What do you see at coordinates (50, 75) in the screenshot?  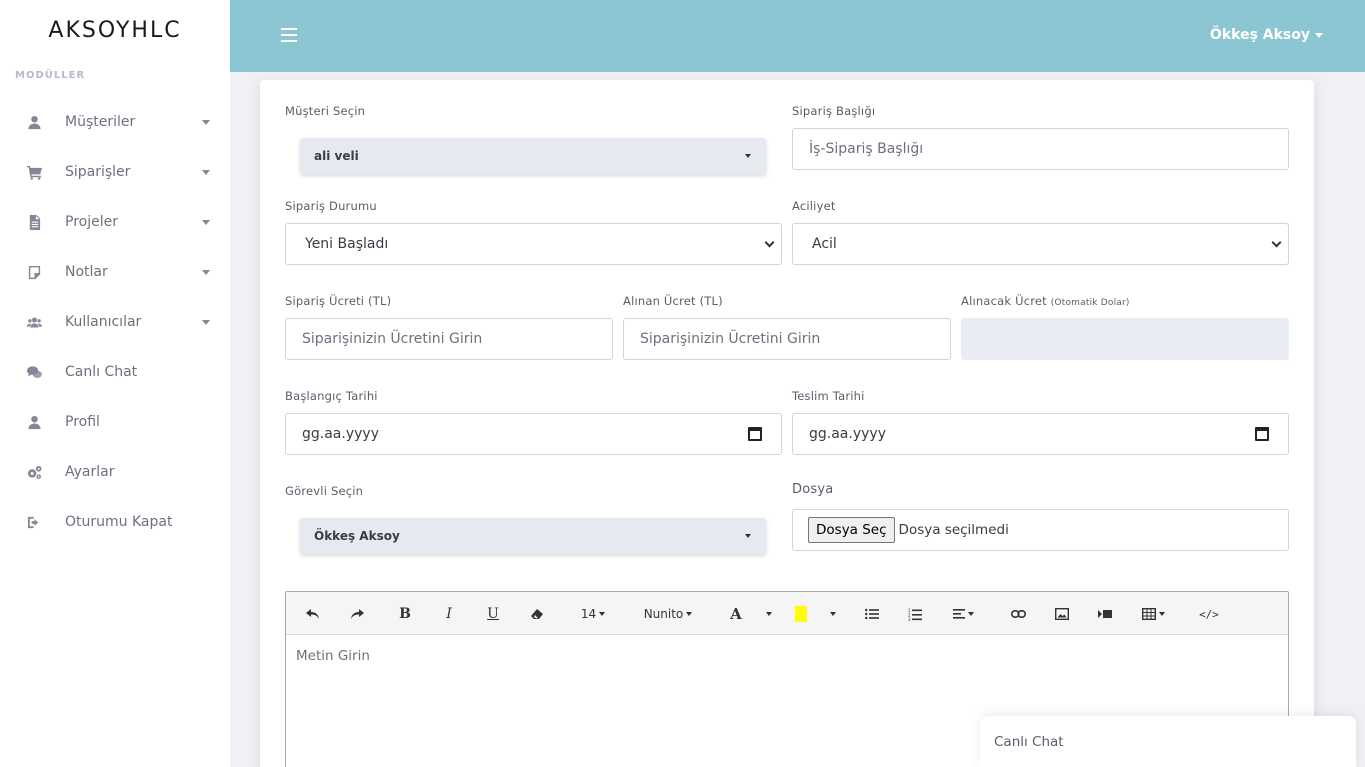 I see `sidebar-heading: MODÜLLER` at bounding box center [50, 75].